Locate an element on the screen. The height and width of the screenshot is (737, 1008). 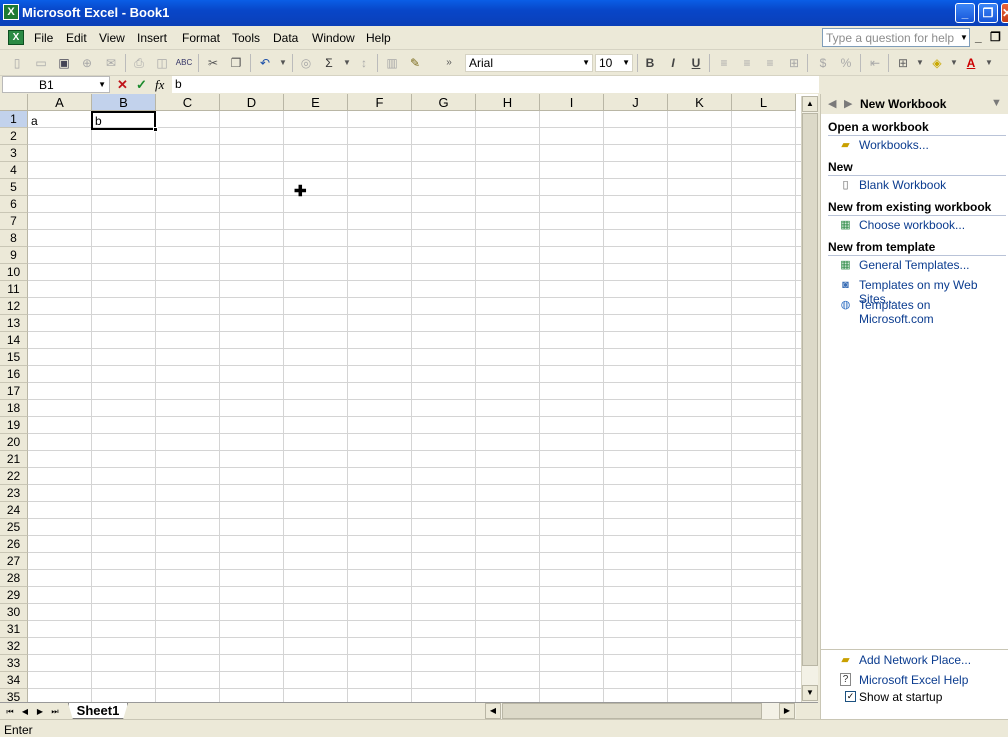
row-header-26: 26 is located at coordinates (14, 544).